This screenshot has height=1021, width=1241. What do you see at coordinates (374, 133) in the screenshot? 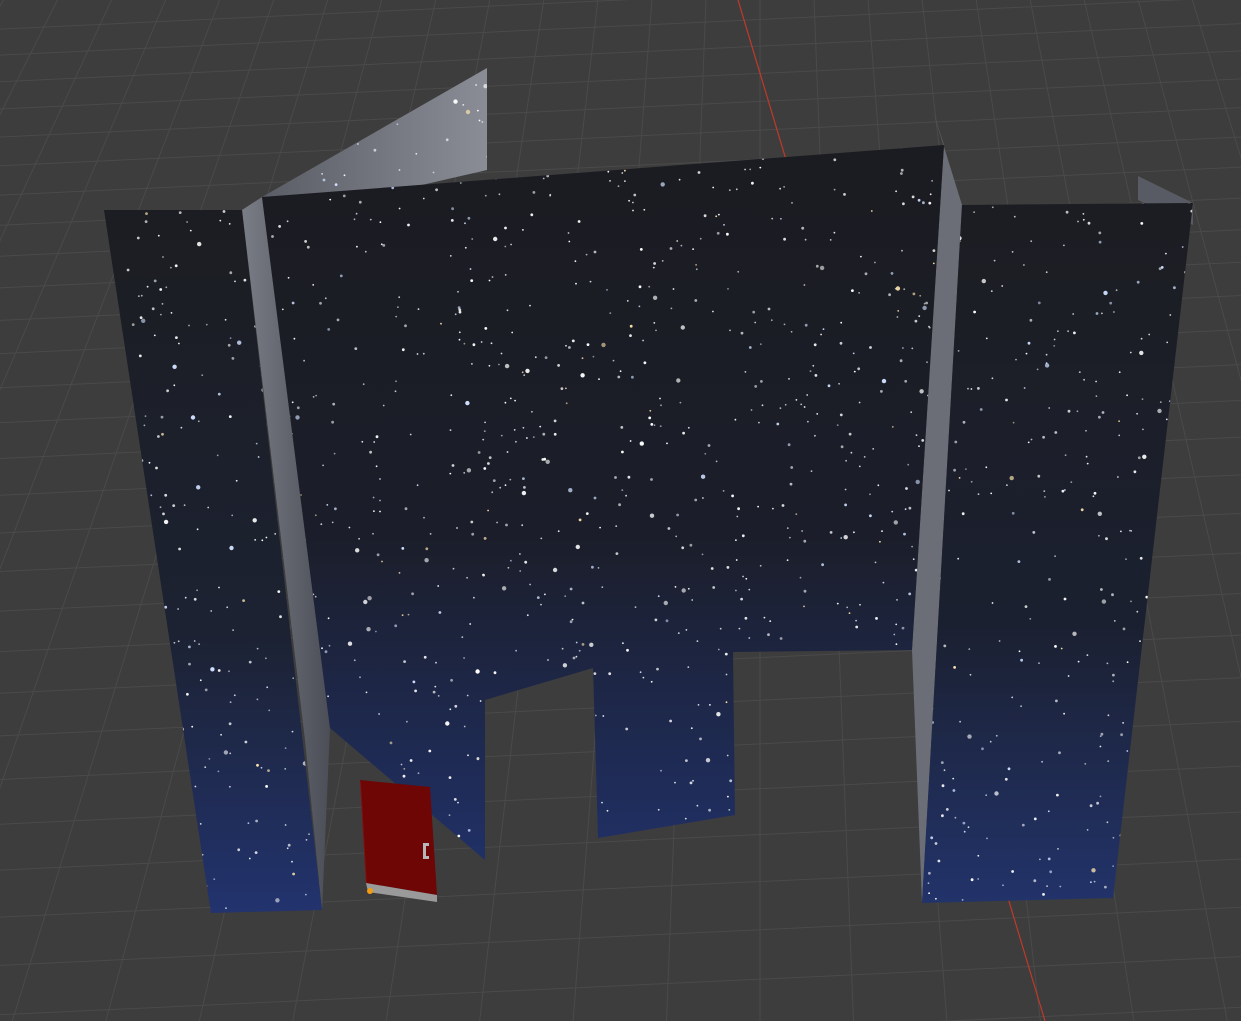
I see `back-wall-panel` at bounding box center [374, 133].